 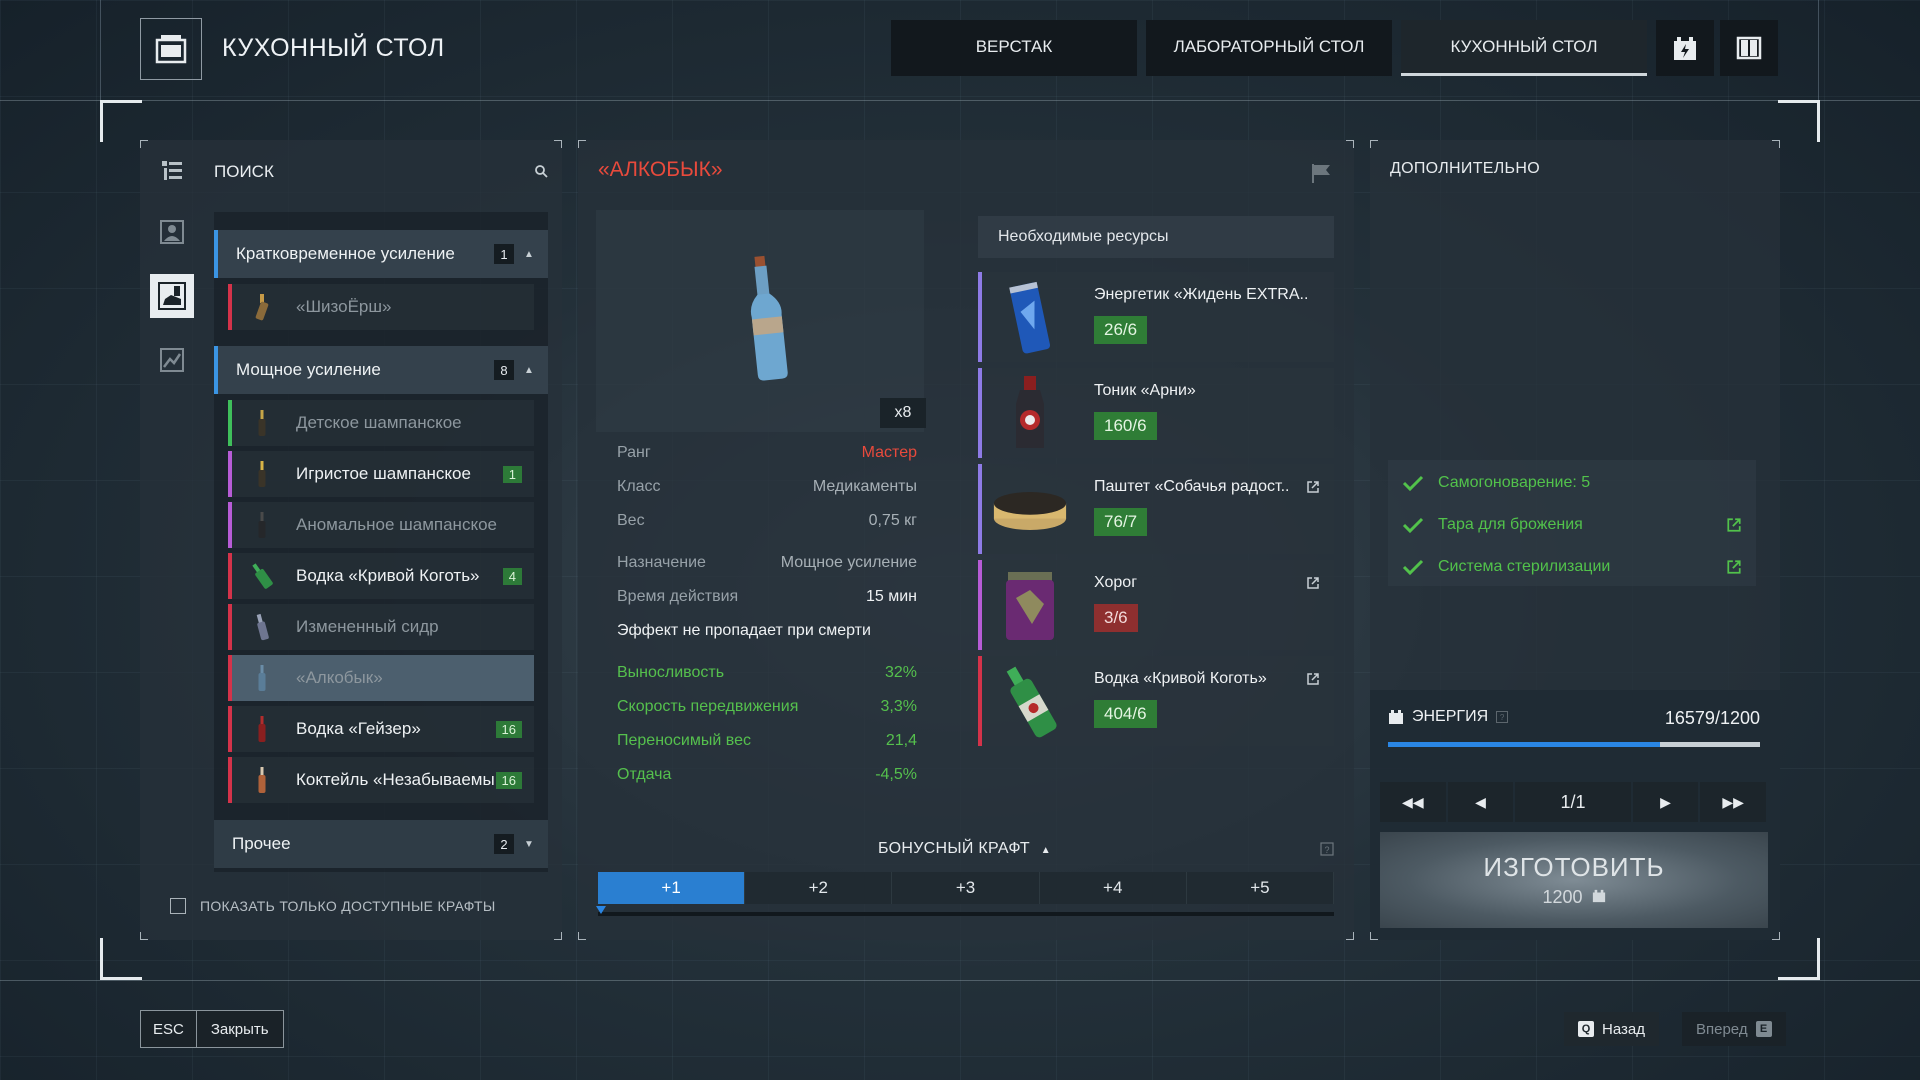 What do you see at coordinates (381, 171) in the screenshot?
I see `search-bar: ПОИСК` at bounding box center [381, 171].